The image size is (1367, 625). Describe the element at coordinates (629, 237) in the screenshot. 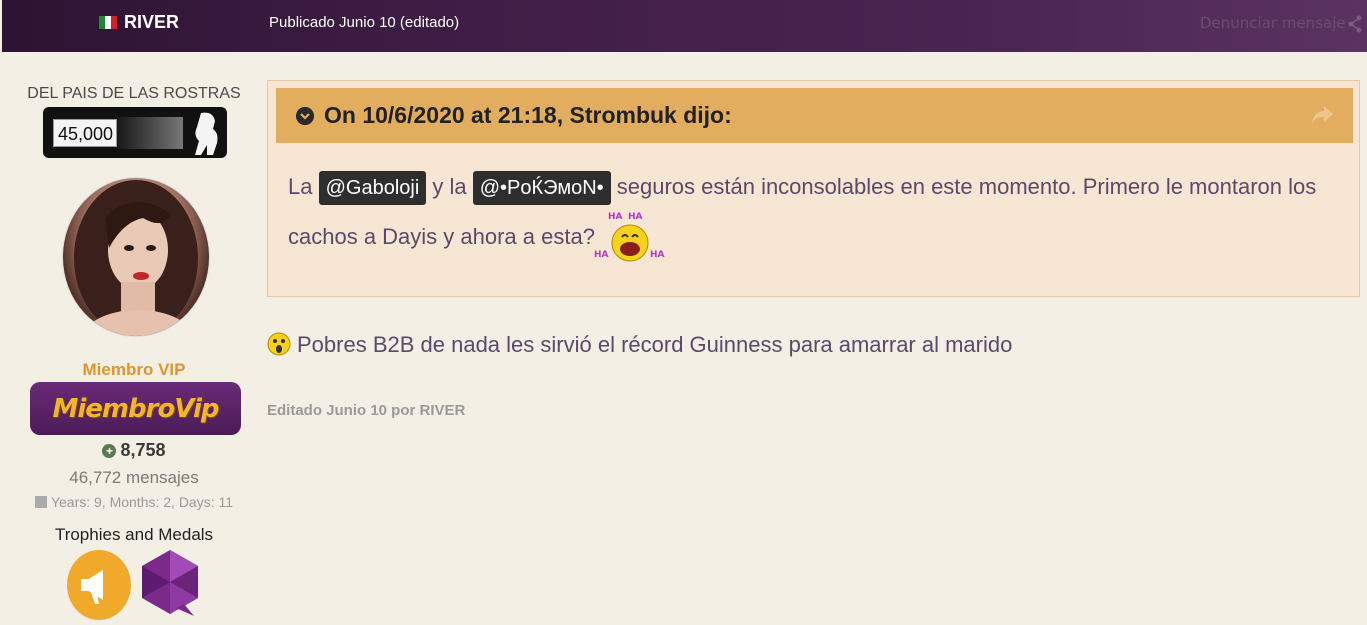

I see `laughing-emoji-icon: HA HA HA HA` at that location.